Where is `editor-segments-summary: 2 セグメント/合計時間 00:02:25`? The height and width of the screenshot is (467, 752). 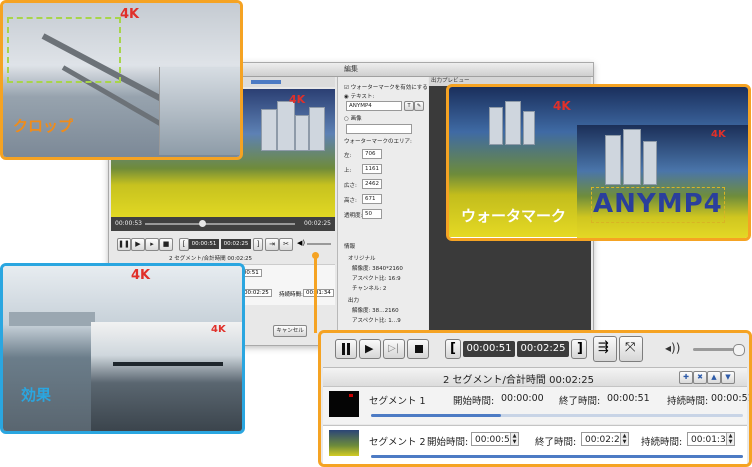
editor-segments-summary: 2 セグメント/合計時間 00:02:25 is located at coordinates (211, 259).